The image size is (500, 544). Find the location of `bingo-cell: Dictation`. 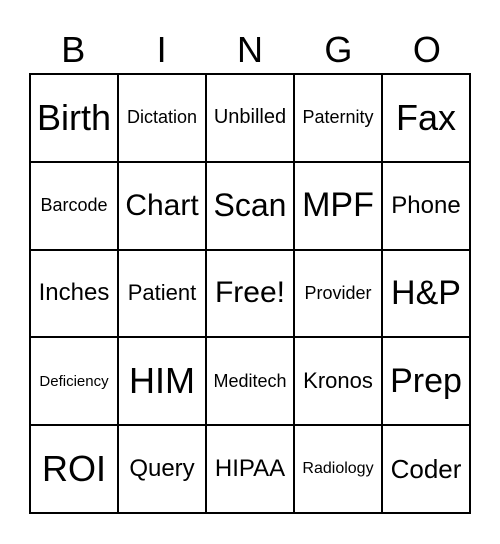

bingo-cell: Dictation is located at coordinates (162, 118).